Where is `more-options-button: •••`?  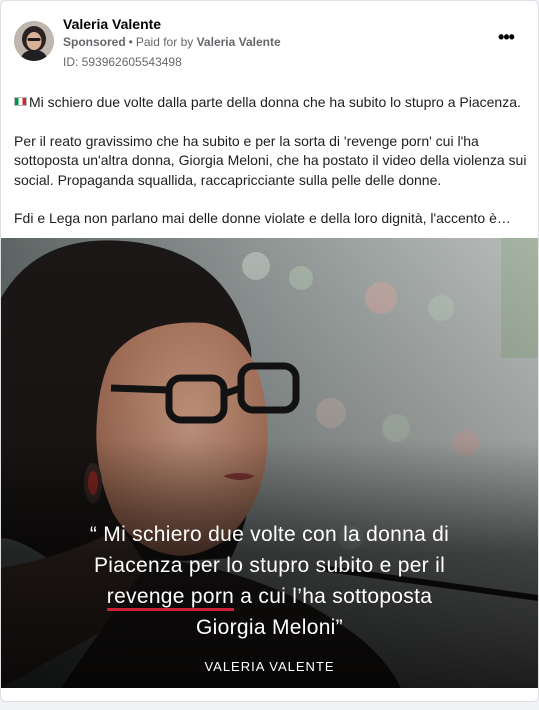 more-options-button: ••• is located at coordinates (506, 37).